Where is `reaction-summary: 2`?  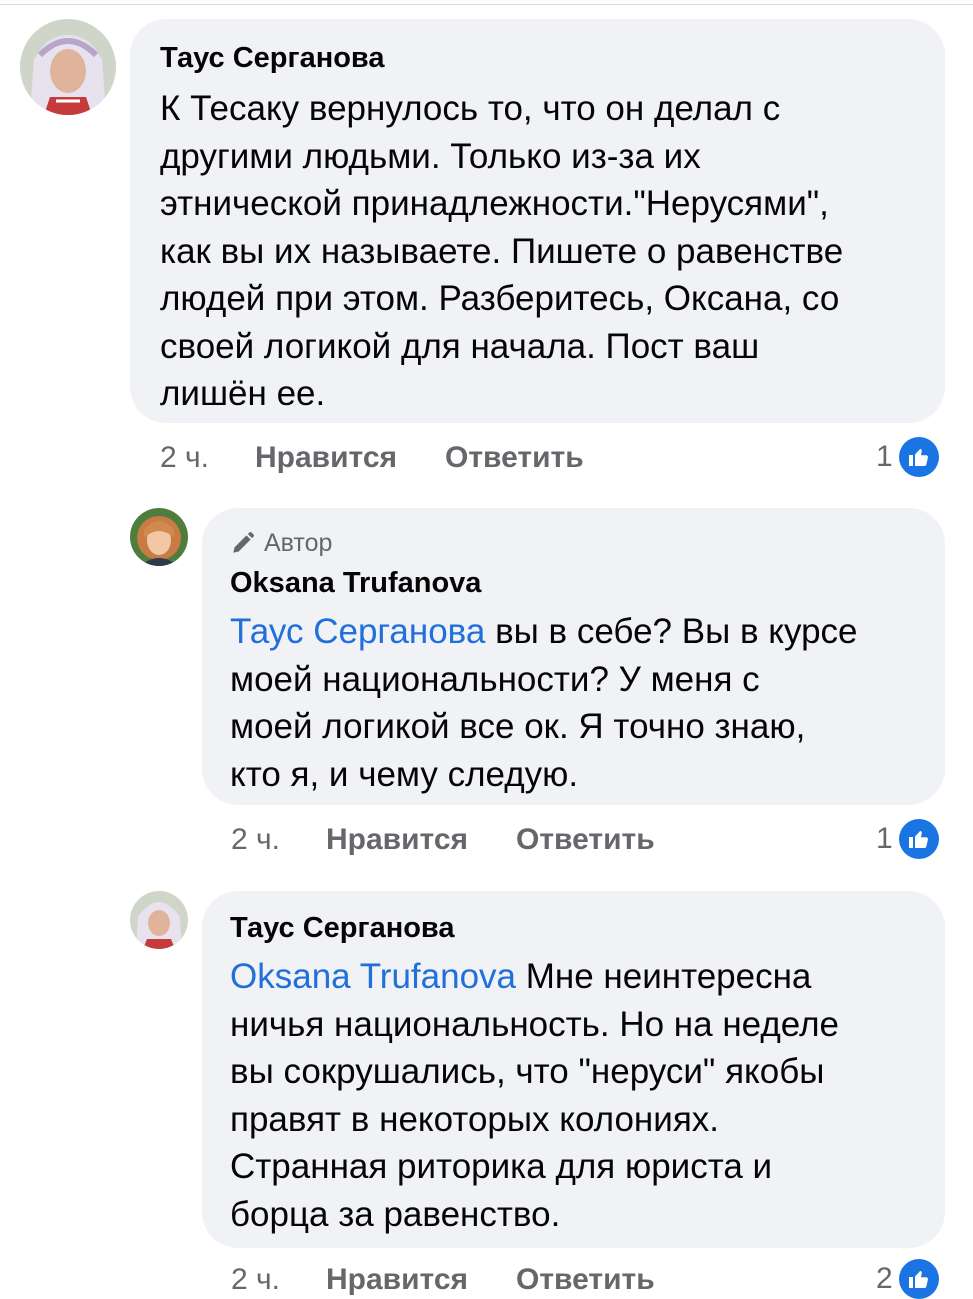
reaction-summary: 2 is located at coordinates (907, 1279).